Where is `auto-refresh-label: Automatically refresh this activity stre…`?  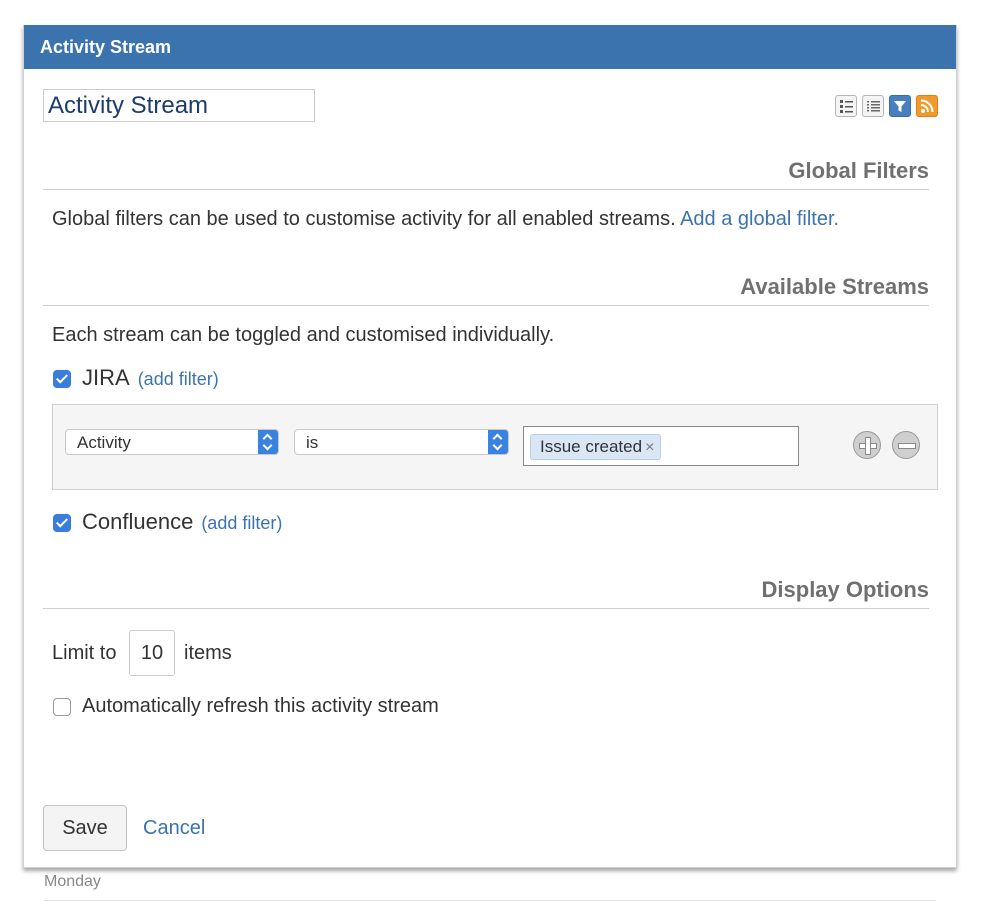
auto-refresh-label: Automatically refresh this activity stre… is located at coordinates (260, 706).